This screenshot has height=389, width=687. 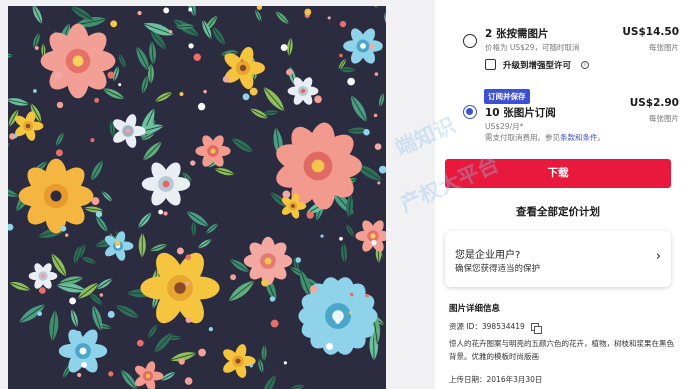 I want to click on chevron-right-icon: ›, so click(x=658, y=256).